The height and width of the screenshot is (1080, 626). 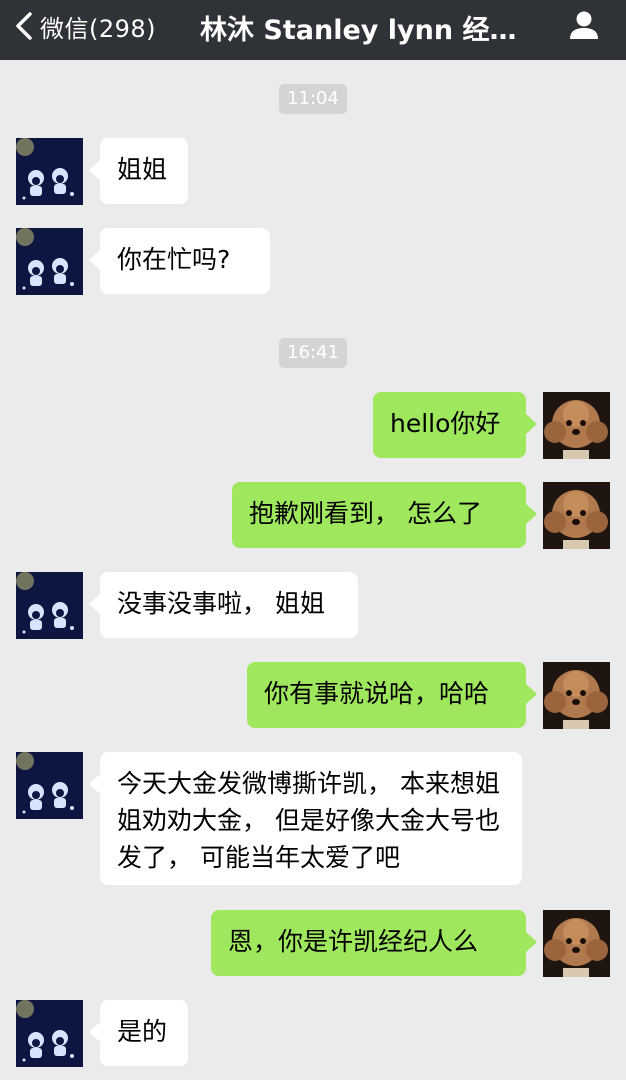 I want to click on person-icon, so click(x=584, y=25).